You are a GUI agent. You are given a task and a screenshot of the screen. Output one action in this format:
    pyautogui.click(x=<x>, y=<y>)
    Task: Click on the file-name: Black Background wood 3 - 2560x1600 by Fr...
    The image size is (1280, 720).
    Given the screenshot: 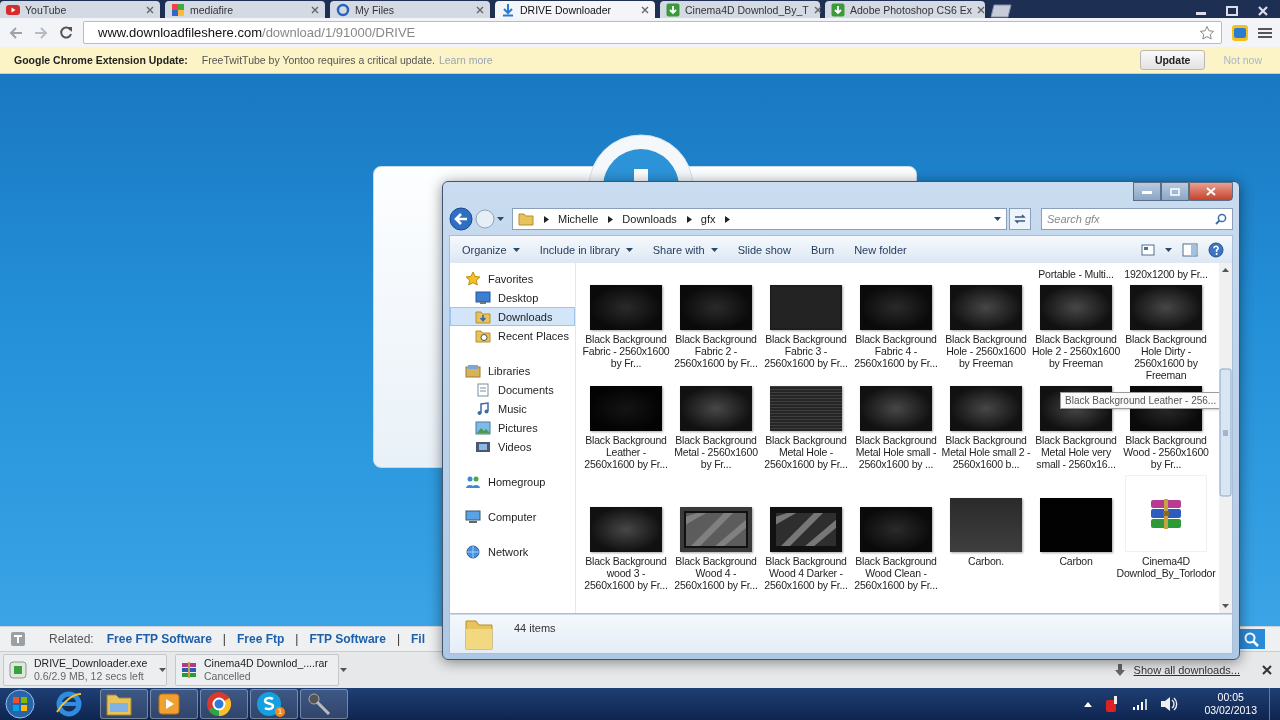 What is the action you would take?
    pyautogui.click(x=626, y=573)
    